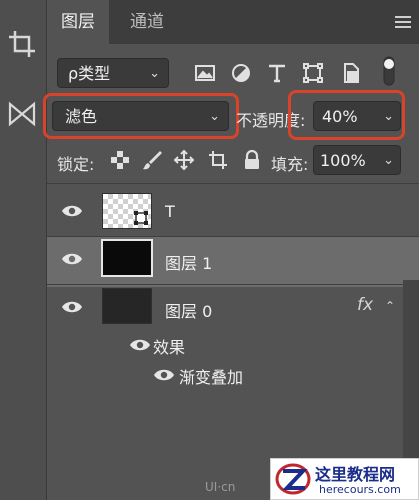  I want to click on effects-row: 效果, so click(233, 345).